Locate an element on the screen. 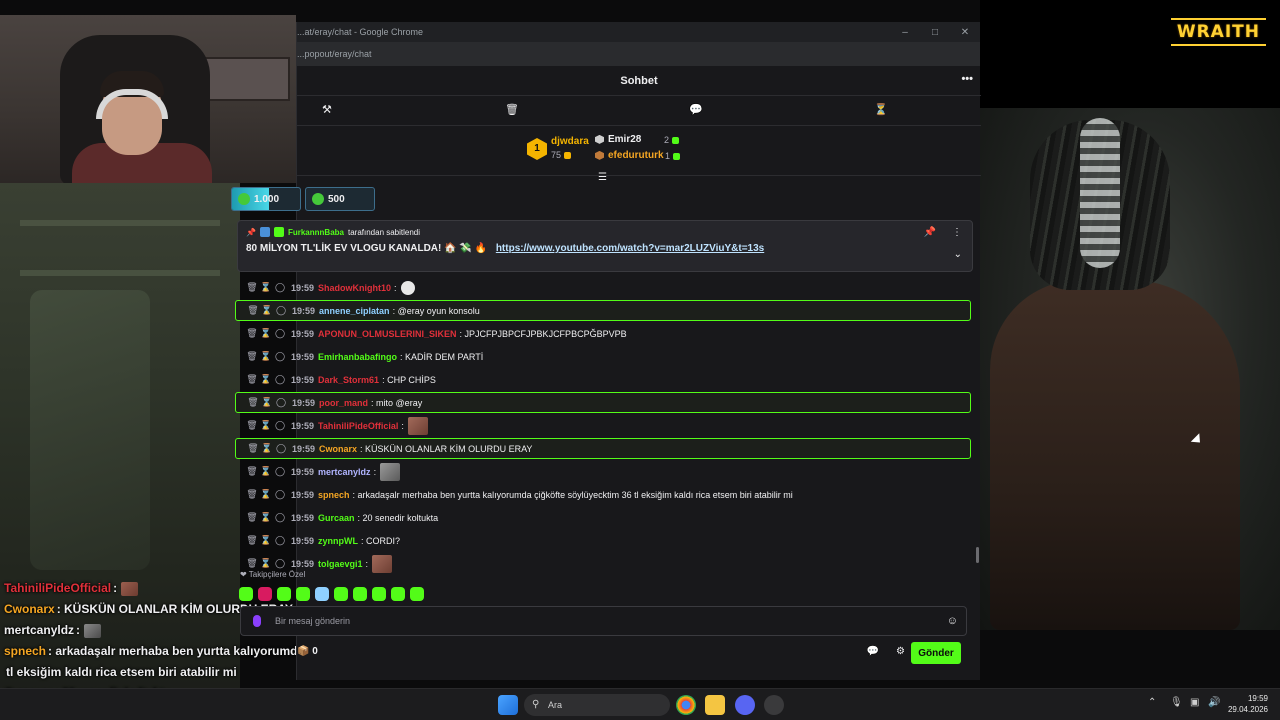 The height and width of the screenshot is (720, 1280). app-icon is located at coordinates (774, 705).